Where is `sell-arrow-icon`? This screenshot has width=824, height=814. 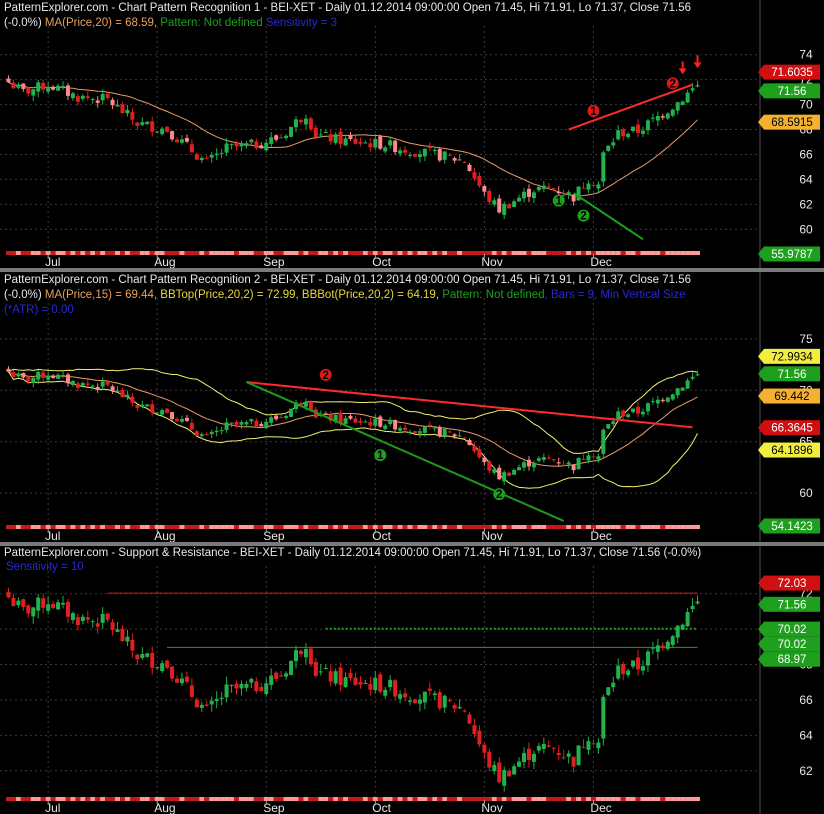
sell-arrow-icon is located at coordinates (682, 71).